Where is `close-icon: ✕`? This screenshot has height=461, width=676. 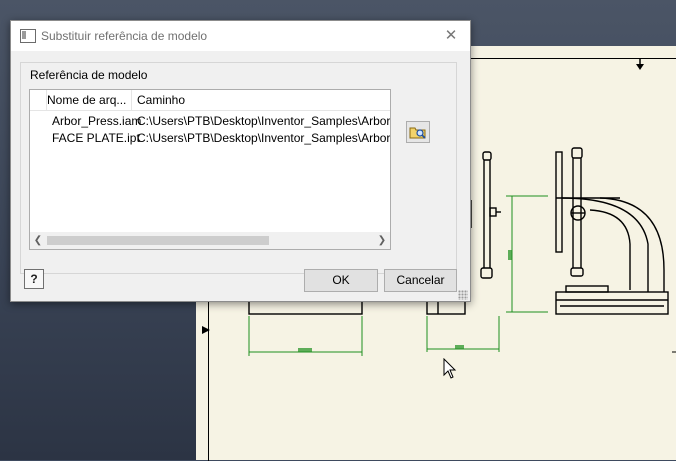
close-icon: ✕ is located at coordinates (451, 35).